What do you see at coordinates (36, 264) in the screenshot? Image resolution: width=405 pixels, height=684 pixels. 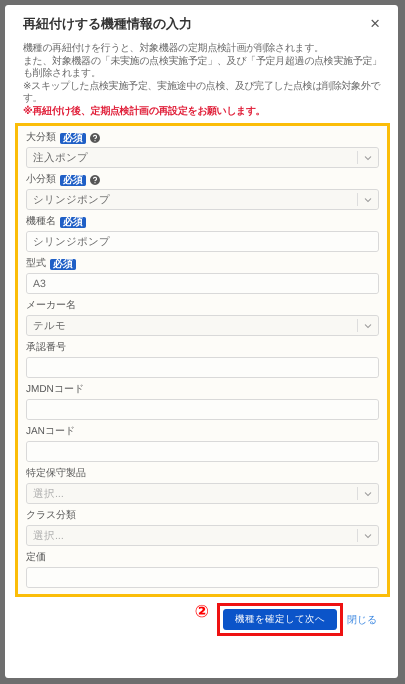 I see `field-label: 型式` at bounding box center [36, 264].